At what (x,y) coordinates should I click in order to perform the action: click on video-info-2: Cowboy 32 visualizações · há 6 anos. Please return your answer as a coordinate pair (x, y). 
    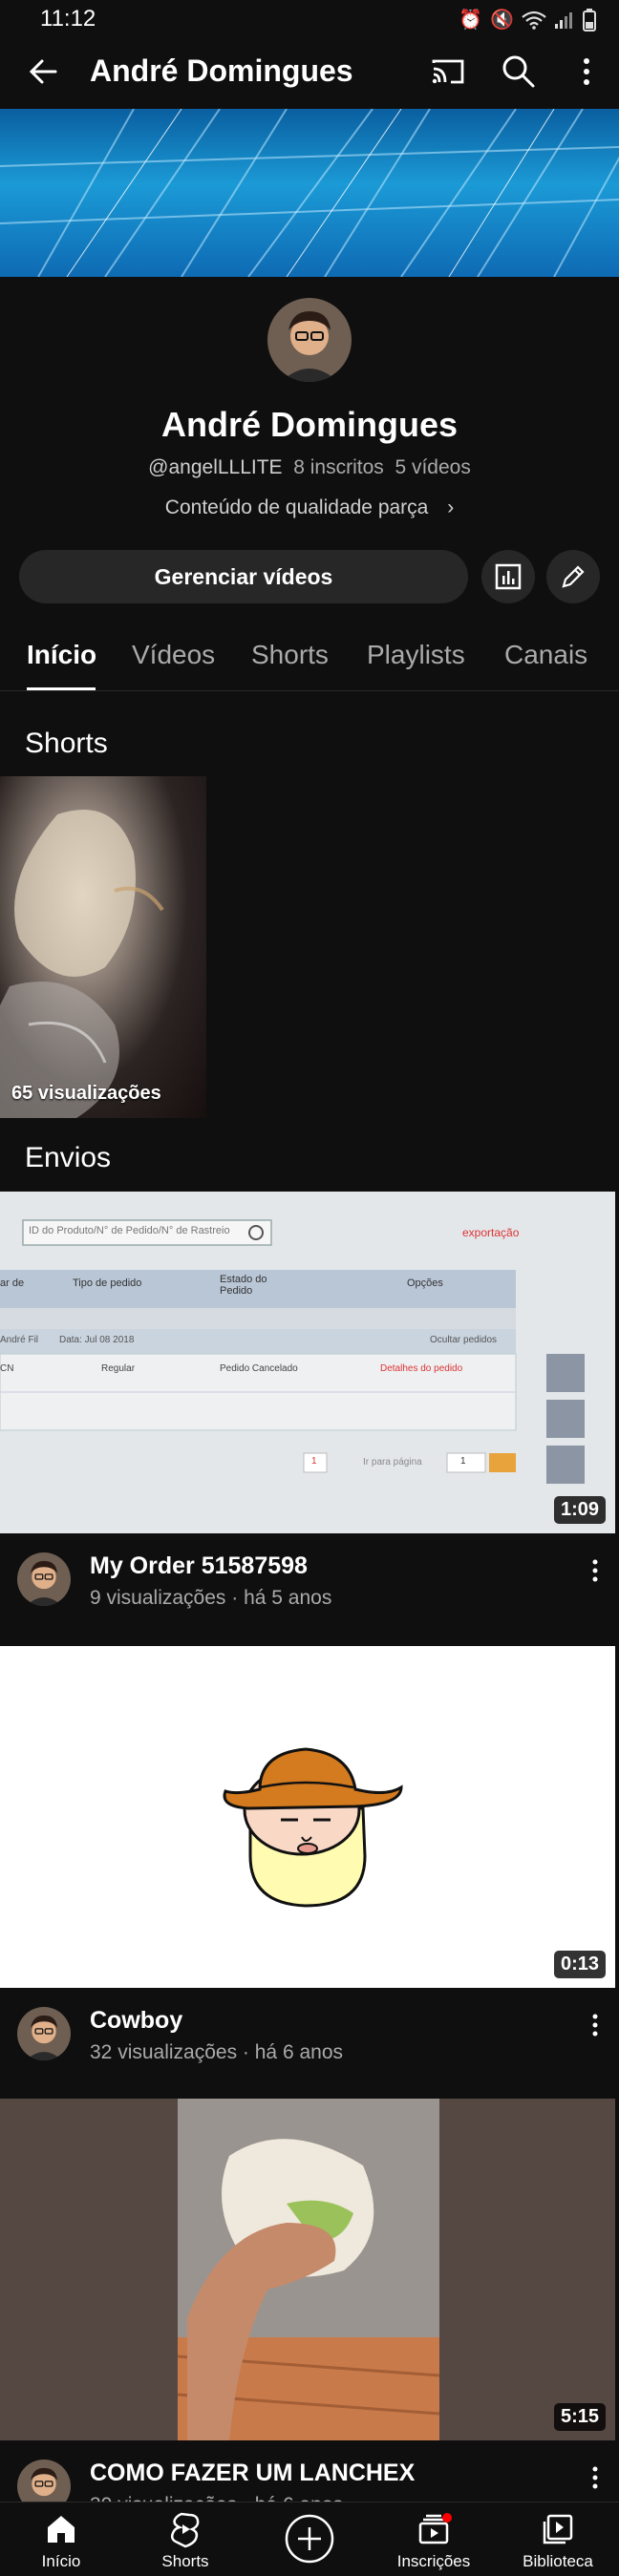
    Looking at the image, I should click on (309, 2040).